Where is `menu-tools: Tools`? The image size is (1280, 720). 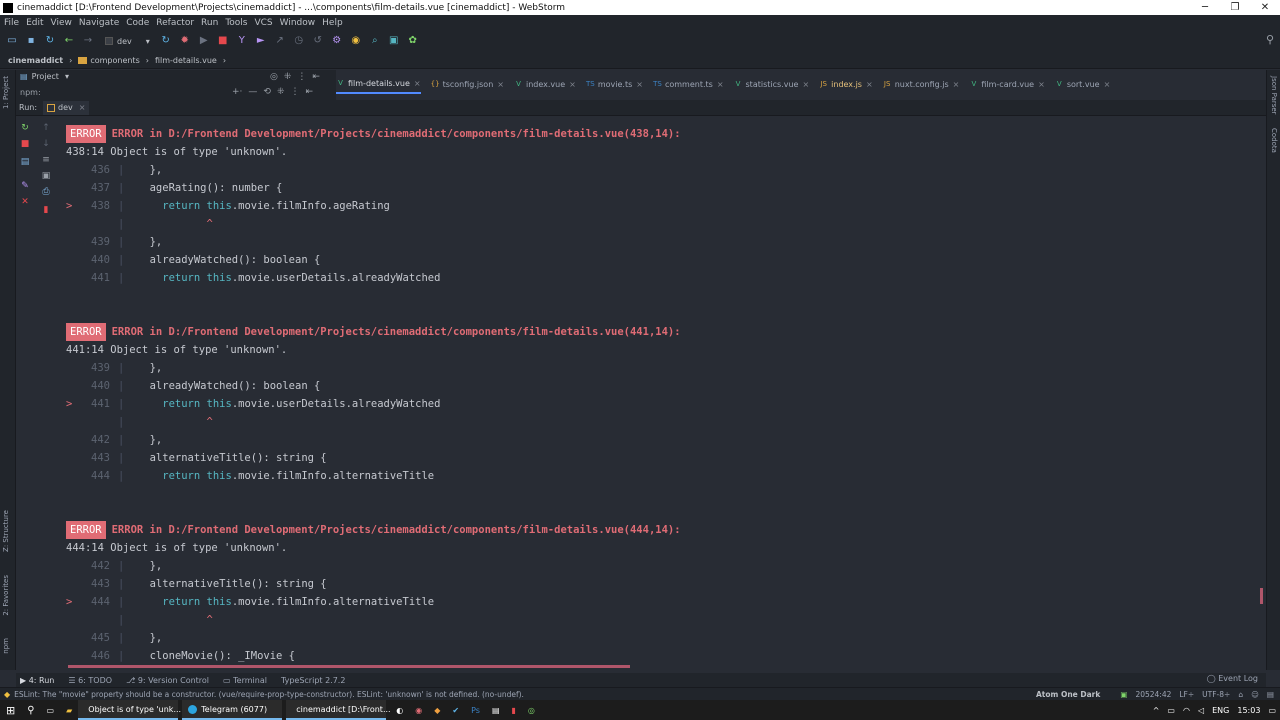 menu-tools: Tools is located at coordinates (236, 23).